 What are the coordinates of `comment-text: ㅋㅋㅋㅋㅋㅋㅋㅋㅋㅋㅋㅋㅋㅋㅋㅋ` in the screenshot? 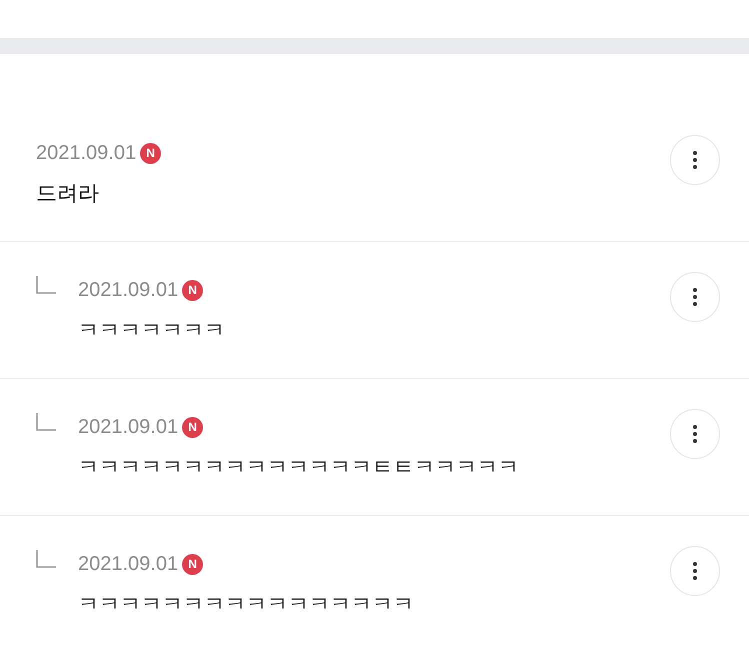 It's located at (246, 605).